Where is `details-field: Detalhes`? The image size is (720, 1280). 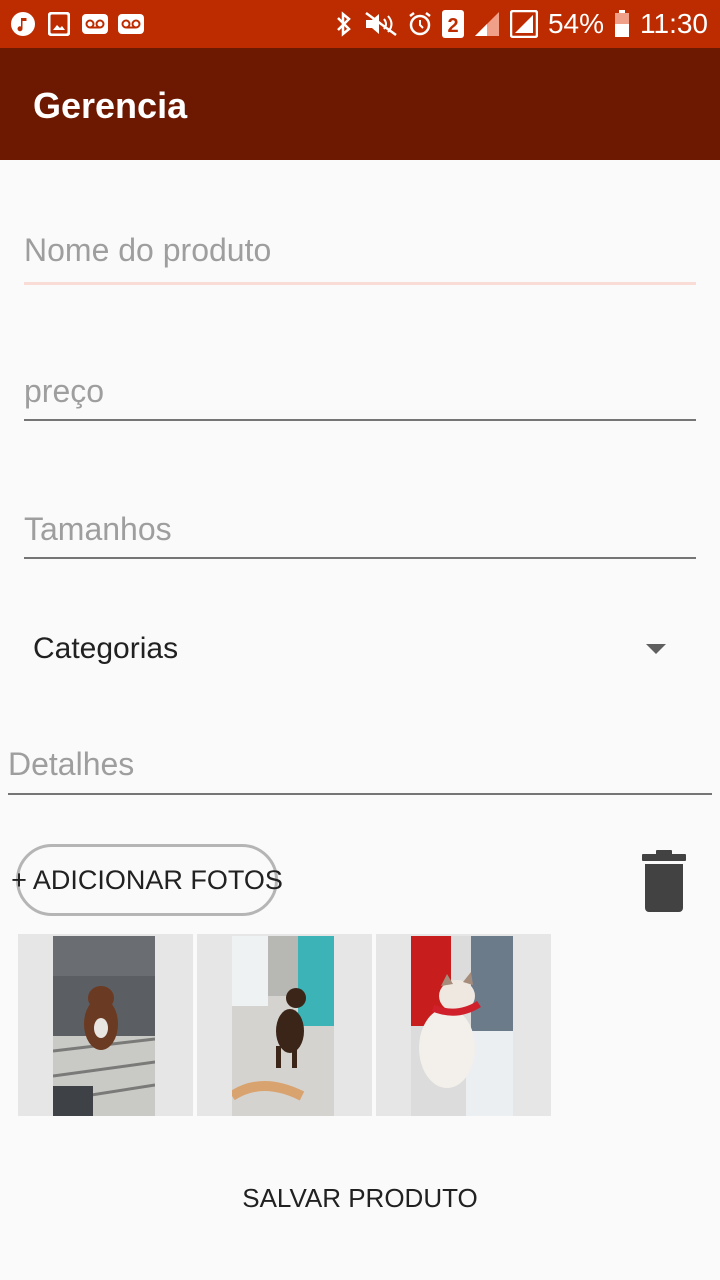
details-field: Detalhes is located at coordinates (360, 772).